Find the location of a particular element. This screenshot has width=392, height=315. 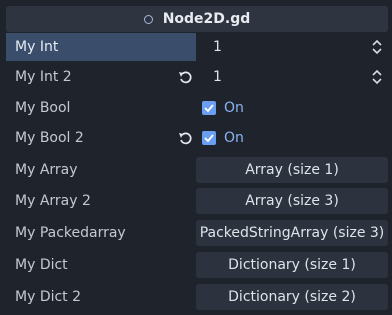

property-label: My Array is located at coordinates (46, 170).